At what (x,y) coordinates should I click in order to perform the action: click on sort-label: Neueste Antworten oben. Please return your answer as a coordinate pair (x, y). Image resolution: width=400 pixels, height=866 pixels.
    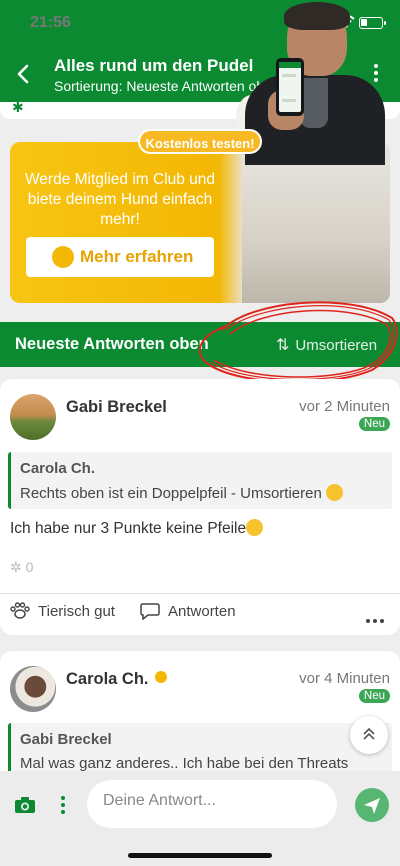
    Looking at the image, I should click on (112, 344).